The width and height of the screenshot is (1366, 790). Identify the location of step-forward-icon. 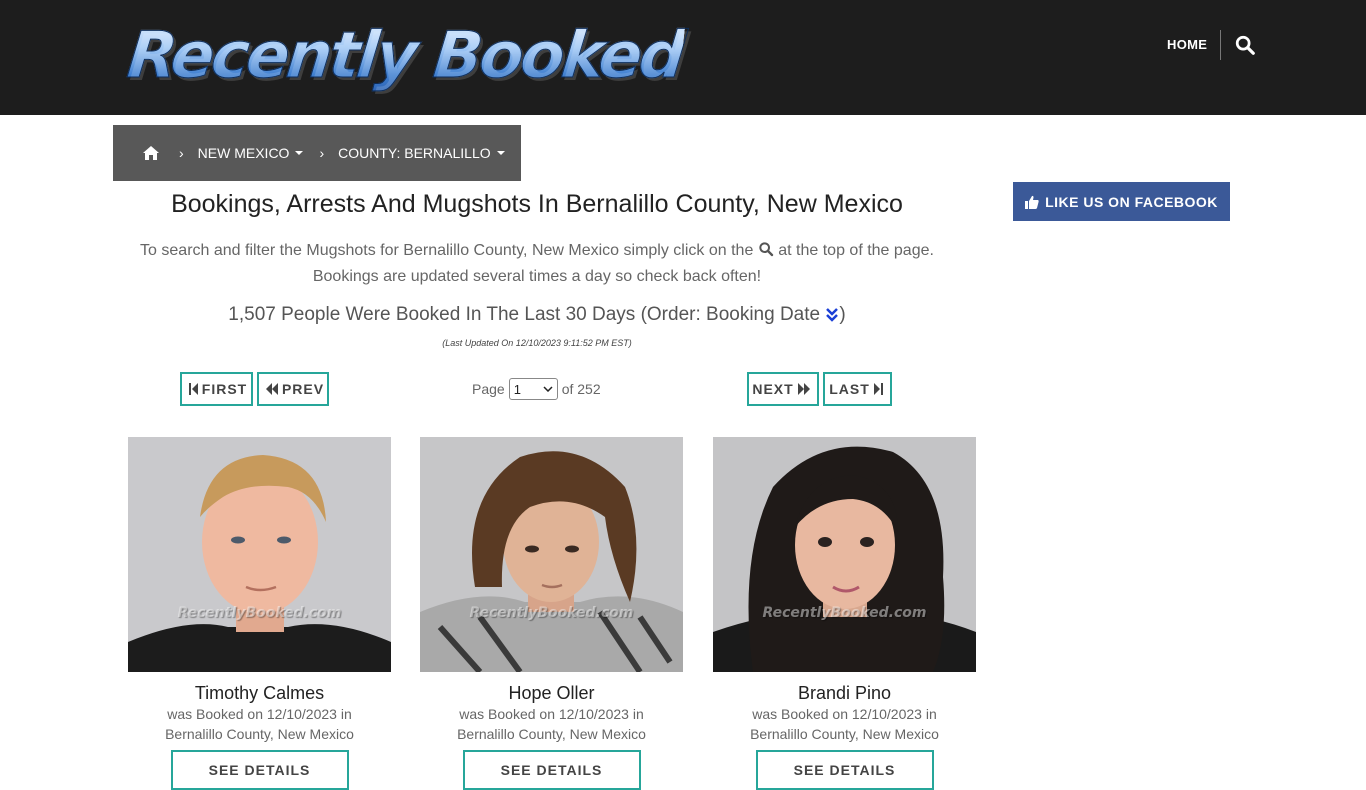
(878, 389).